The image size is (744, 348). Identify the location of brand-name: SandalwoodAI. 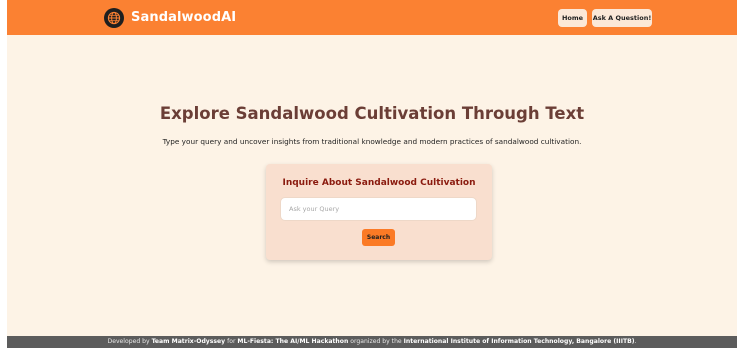
(183, 18).